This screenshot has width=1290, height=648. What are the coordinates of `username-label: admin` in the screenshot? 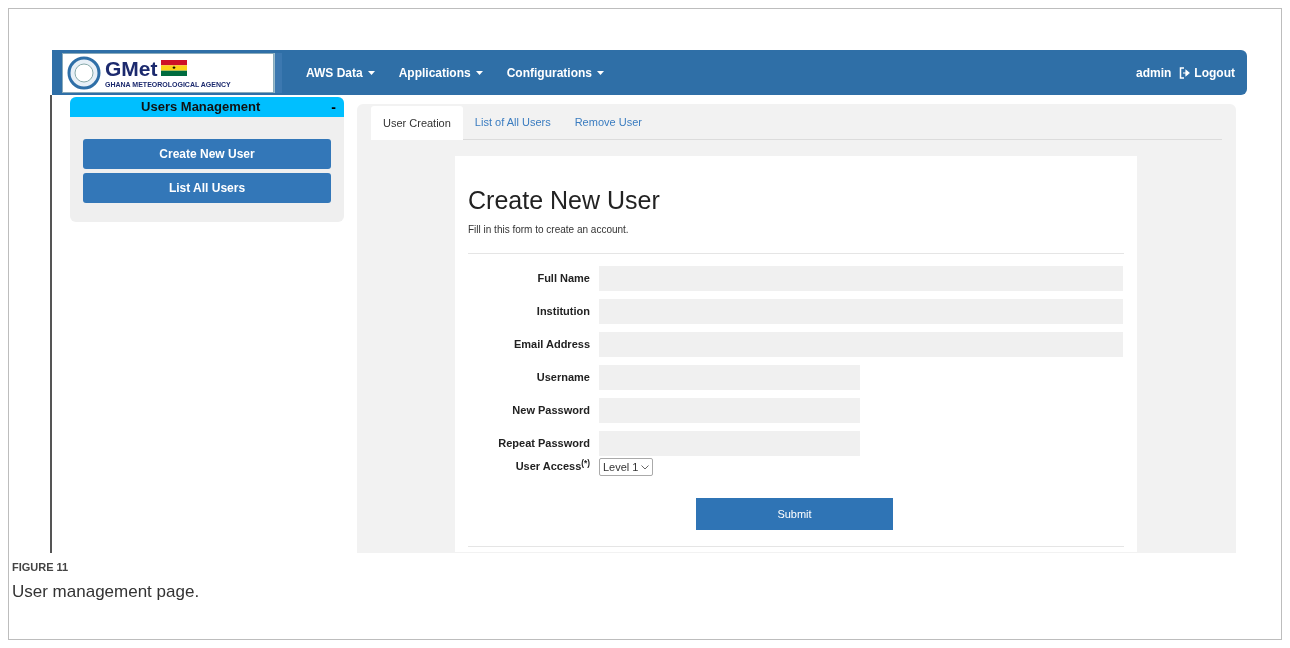 It's located at (1154, 73).